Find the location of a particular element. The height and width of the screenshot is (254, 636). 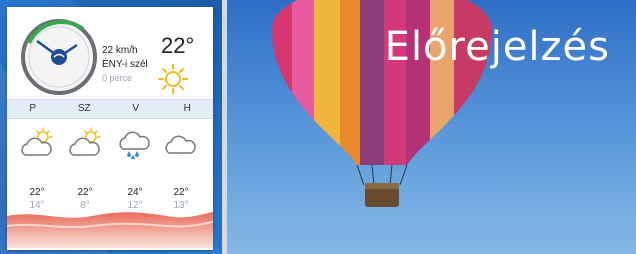

temperature-wave is located at coordinates (110, 230).